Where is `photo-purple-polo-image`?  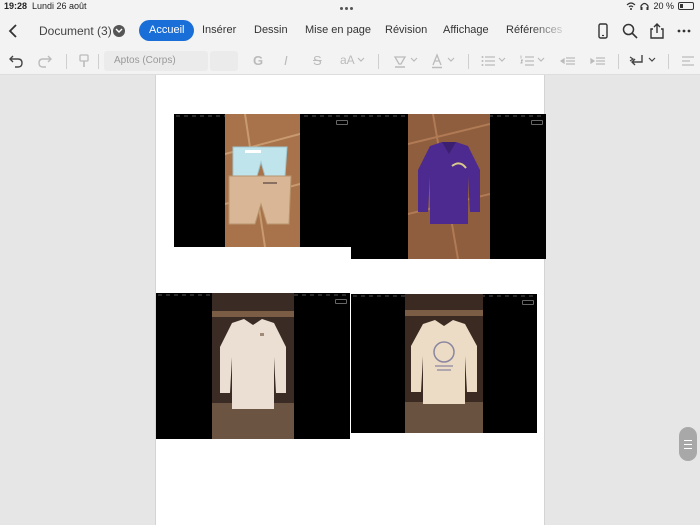
photo-purple-polo-image is located at coordinates (449, 186).